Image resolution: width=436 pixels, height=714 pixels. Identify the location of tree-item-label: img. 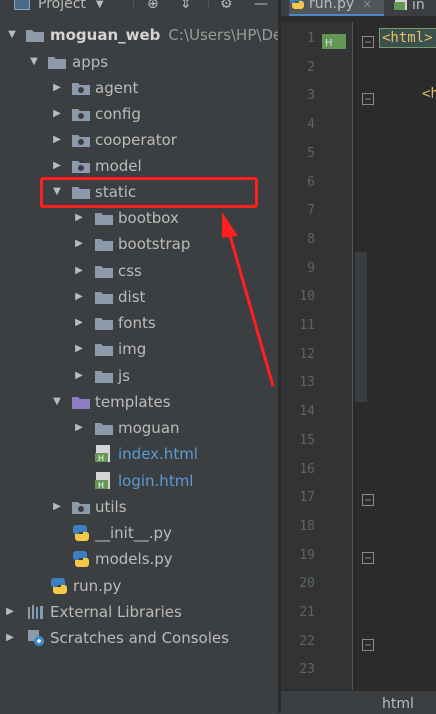
(132, 349).